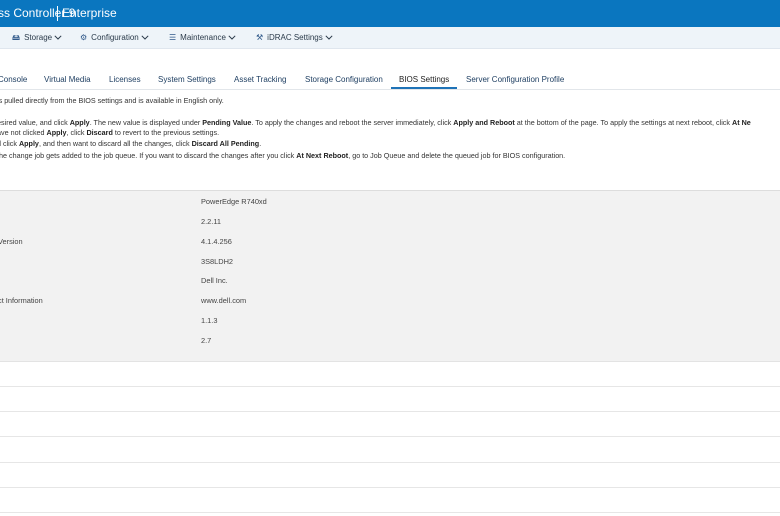  What do you see at coordinates (741, 122) in the screenshot?
I see `info-emphasis: At Ne` at bounding box center [741, 122].